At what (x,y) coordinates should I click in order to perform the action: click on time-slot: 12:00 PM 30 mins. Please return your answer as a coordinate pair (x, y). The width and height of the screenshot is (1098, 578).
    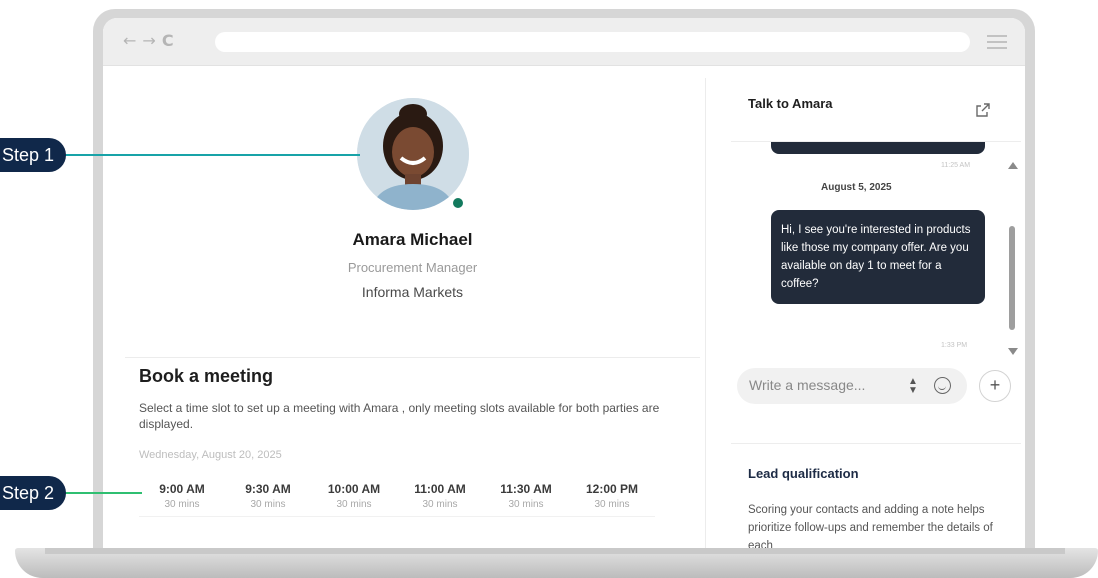
    Looking at the image, I should click on (612, 497).